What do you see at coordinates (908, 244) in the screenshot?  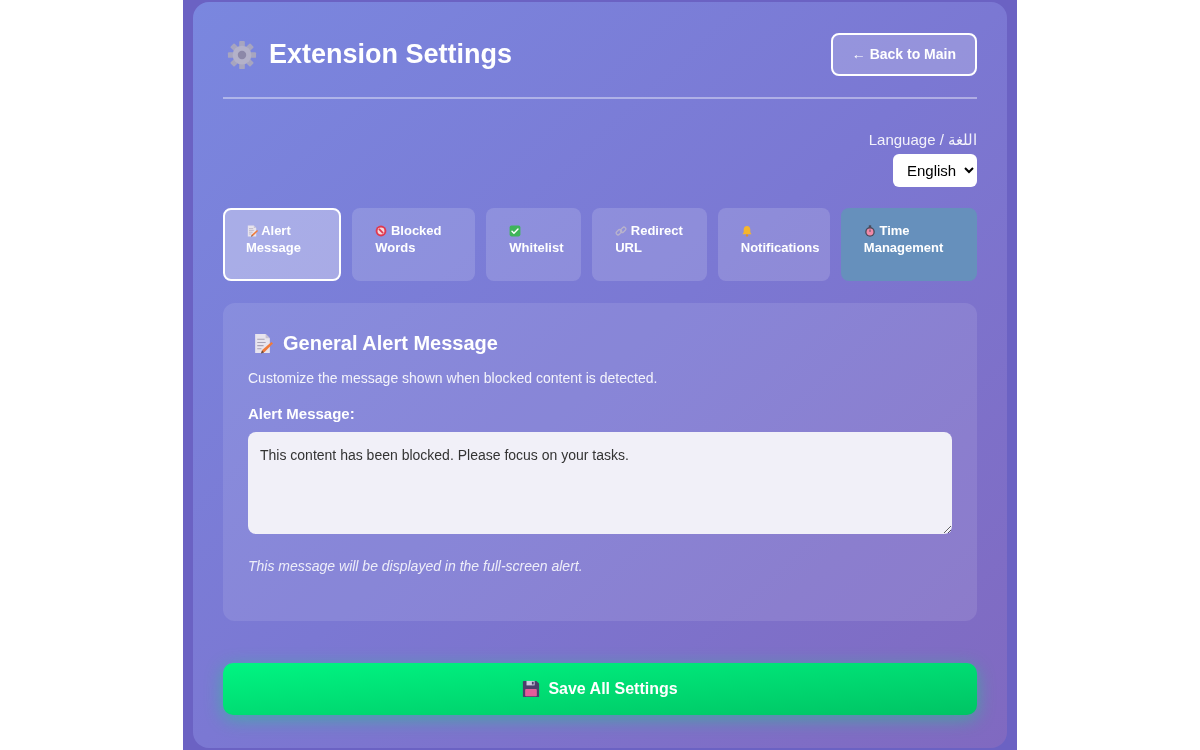 I see `tab: Time Management` at bounding box center [908, 244].